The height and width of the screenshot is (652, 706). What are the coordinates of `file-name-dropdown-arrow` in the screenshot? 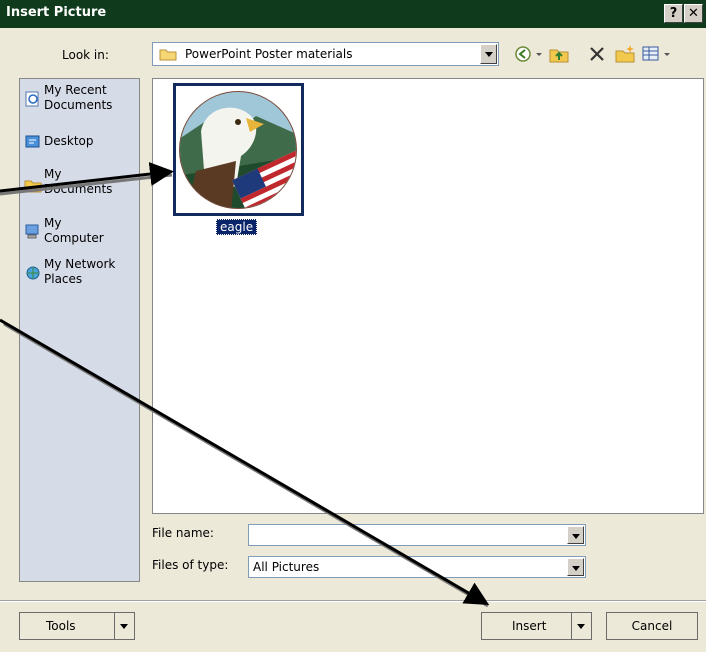 It's located at (575, 535).